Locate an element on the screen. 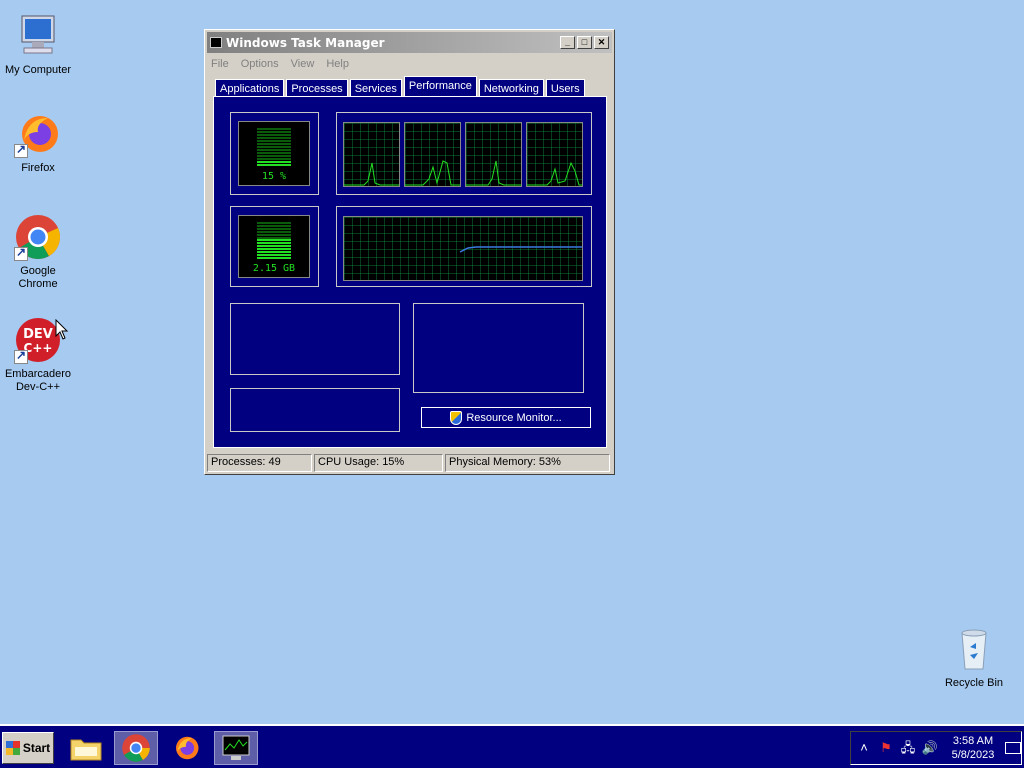 This screenshot has width=1024, height=768. memory-history-group is located at coordinates (464, 246).